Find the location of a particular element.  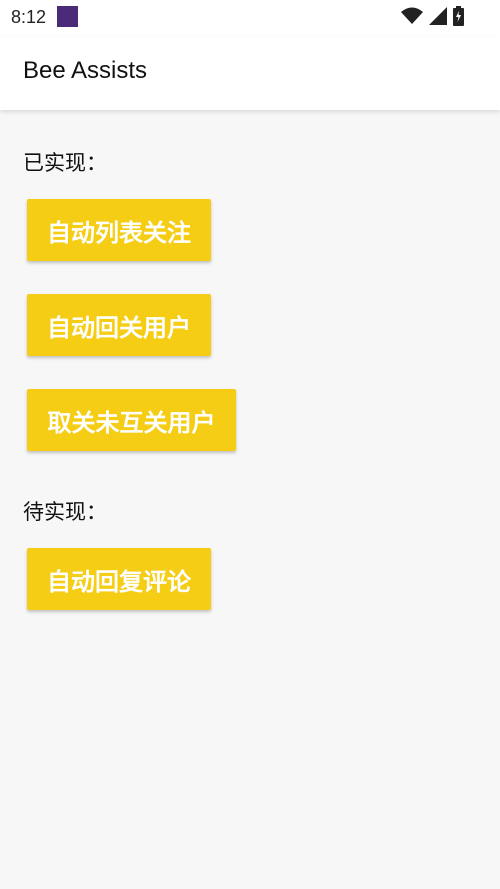

pending-section-label: 待实现： is located at coordinates (65, 512).